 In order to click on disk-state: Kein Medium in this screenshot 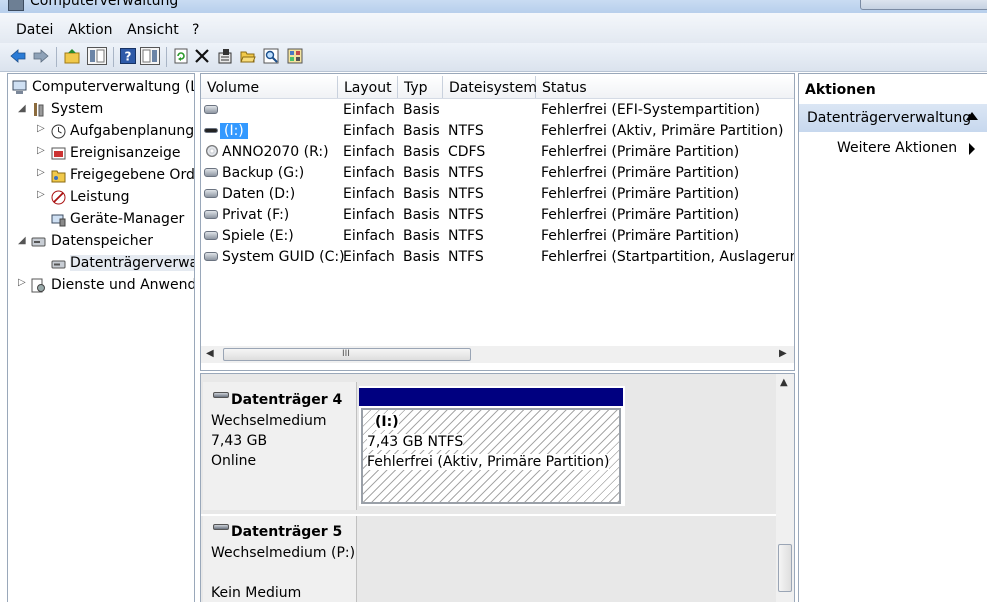, I will do `click(256, 593)`.